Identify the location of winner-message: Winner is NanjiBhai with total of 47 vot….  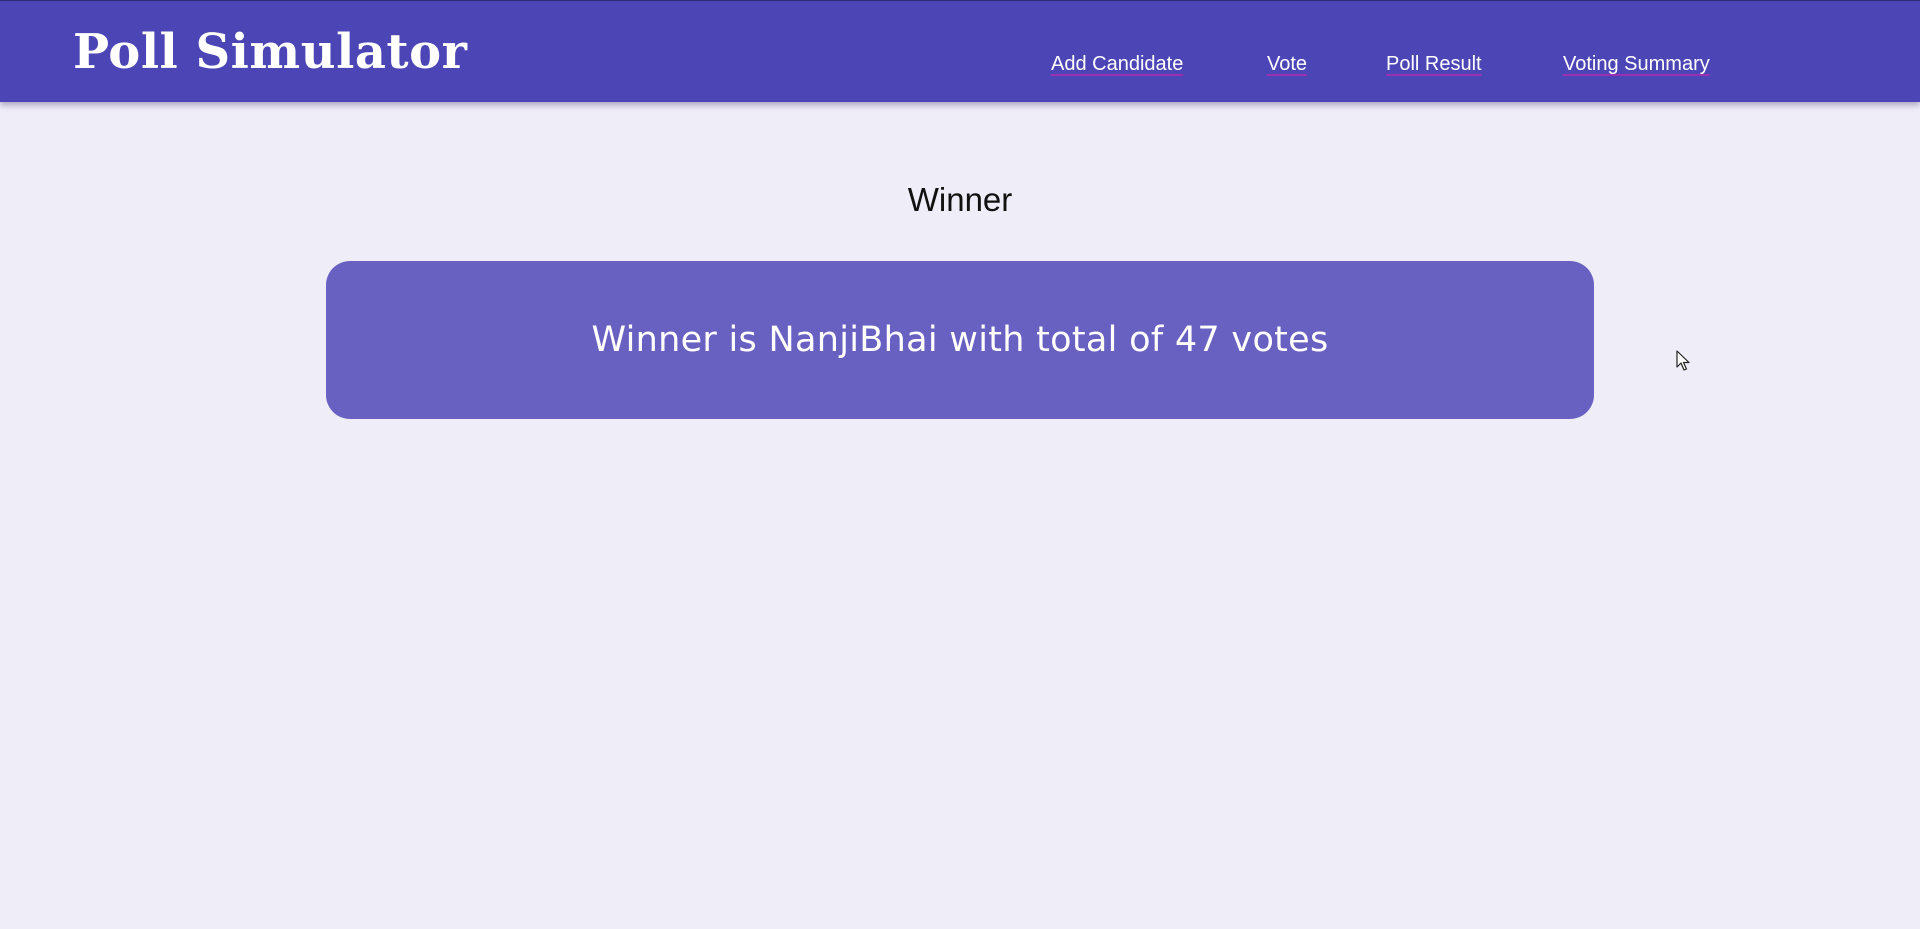
(960, 340).